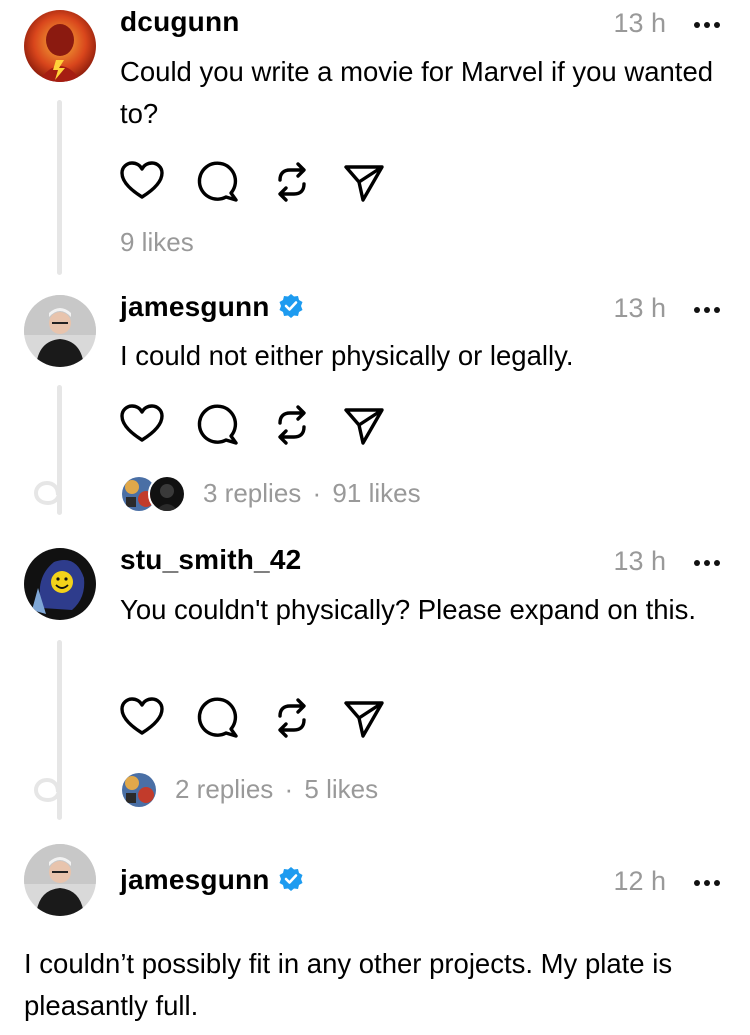 This screenshot has height=1035, width=750. I want to click on username: stu_smith_42, so click(210, 560).